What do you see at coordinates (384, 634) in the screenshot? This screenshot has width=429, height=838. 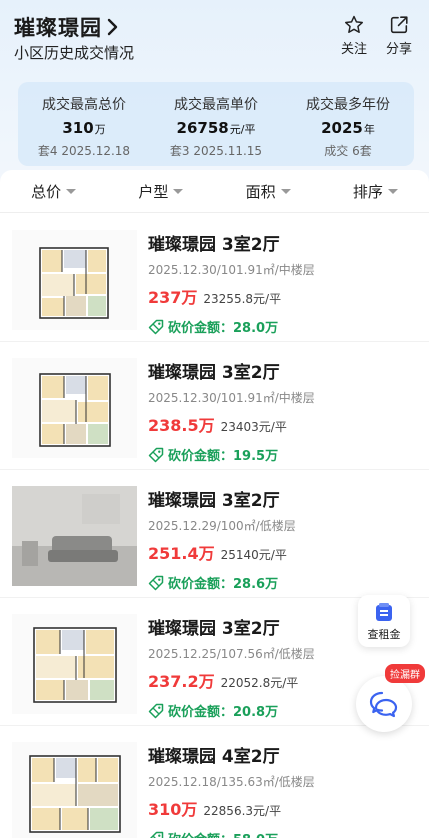 I see `check-rent-label: 查租金` at bounding box center [384, 634].